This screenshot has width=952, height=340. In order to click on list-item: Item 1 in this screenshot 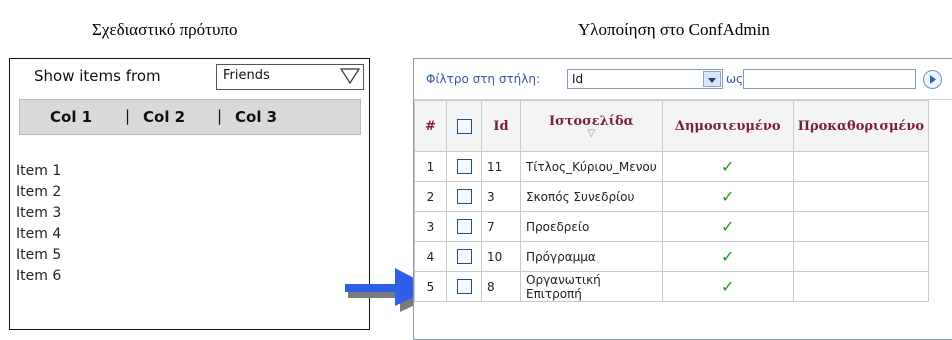, I will do `click(39, 171)`.